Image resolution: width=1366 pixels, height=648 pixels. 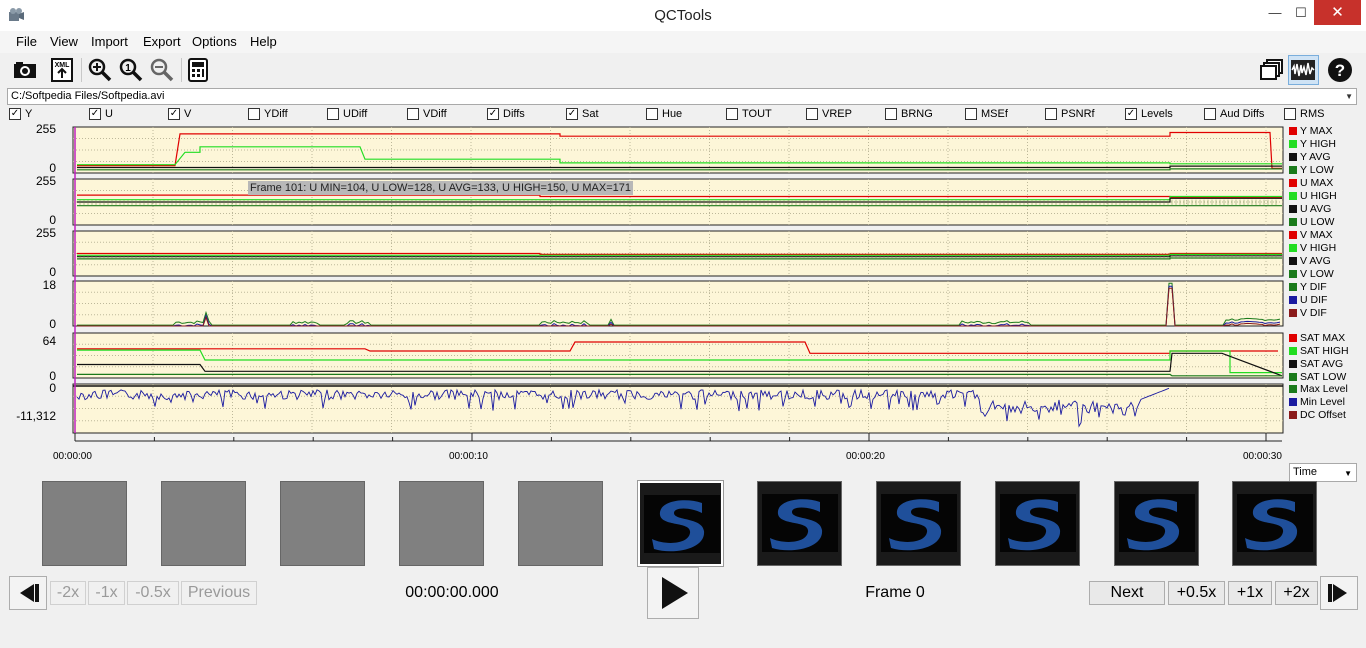 What do you see at coordinates (26, 41) in the screenshot?
I see `menu-file: File` at bounding box center [26, 41].